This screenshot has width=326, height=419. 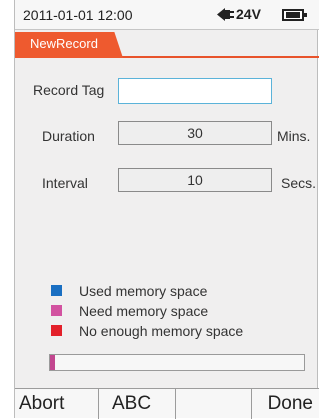 What do you see at coordinates (294, 15) in the screenshot?
I see `battery-icon` at bounding box center [294, 15].